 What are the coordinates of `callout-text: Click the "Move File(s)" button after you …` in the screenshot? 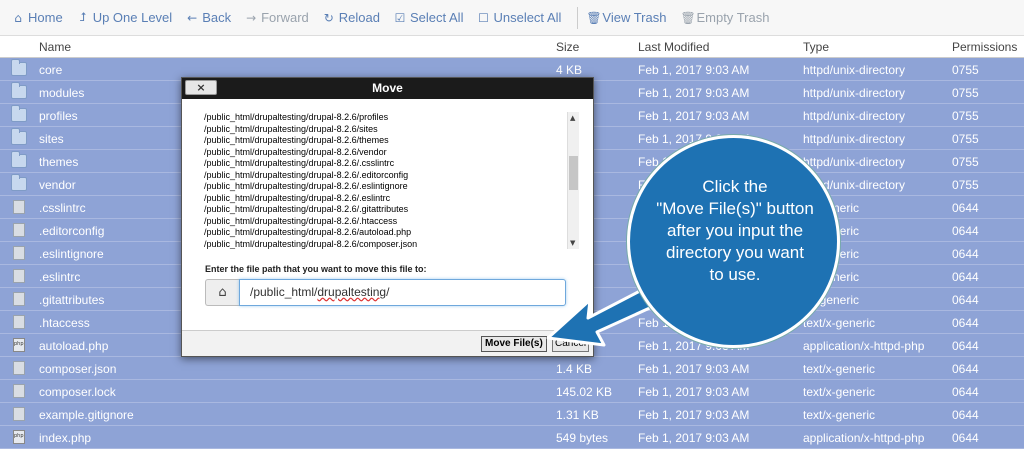 It's located at (735, 231).